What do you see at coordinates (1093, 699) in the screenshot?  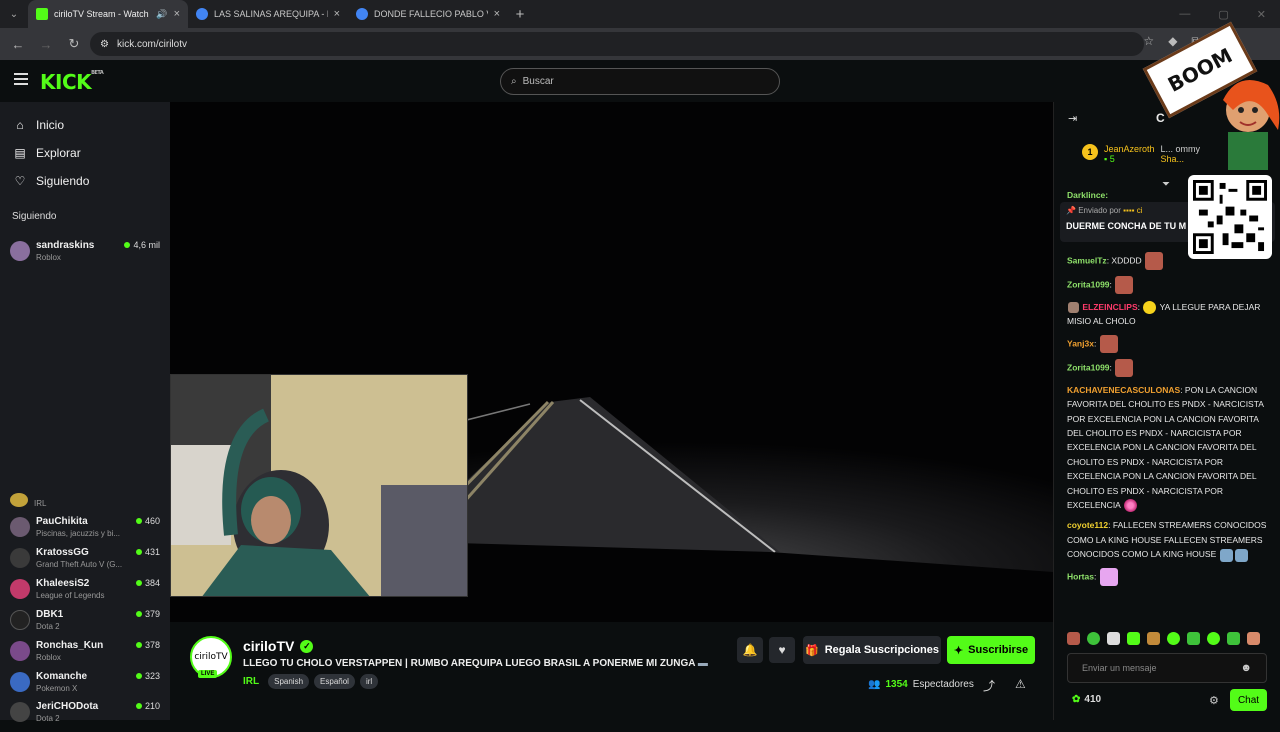 I see `points-value: 410` at bounding box center [1093, 699].